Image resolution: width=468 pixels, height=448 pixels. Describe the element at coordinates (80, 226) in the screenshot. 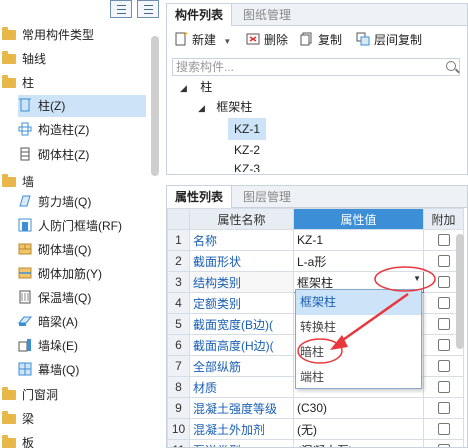

I see `tree-item-label: 人防门框墙(RF)` at that location.